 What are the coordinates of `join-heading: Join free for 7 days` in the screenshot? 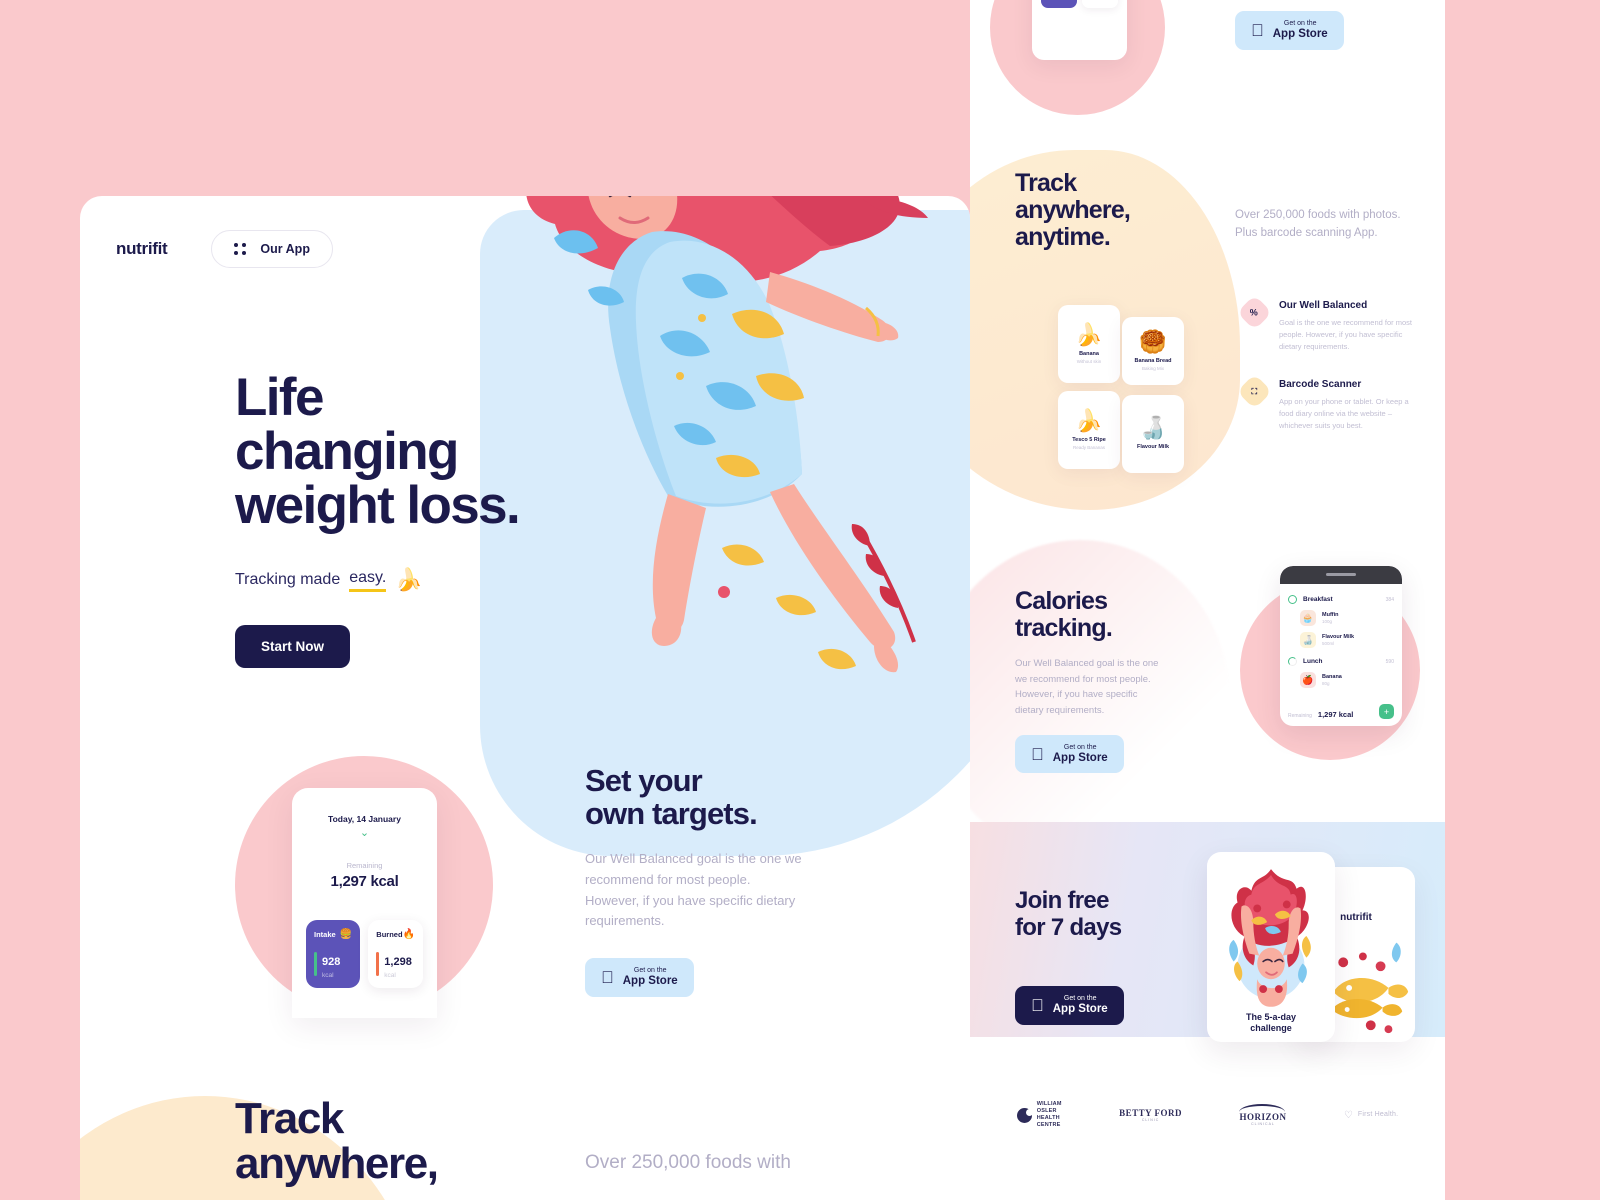 It's located at (1068, 914).